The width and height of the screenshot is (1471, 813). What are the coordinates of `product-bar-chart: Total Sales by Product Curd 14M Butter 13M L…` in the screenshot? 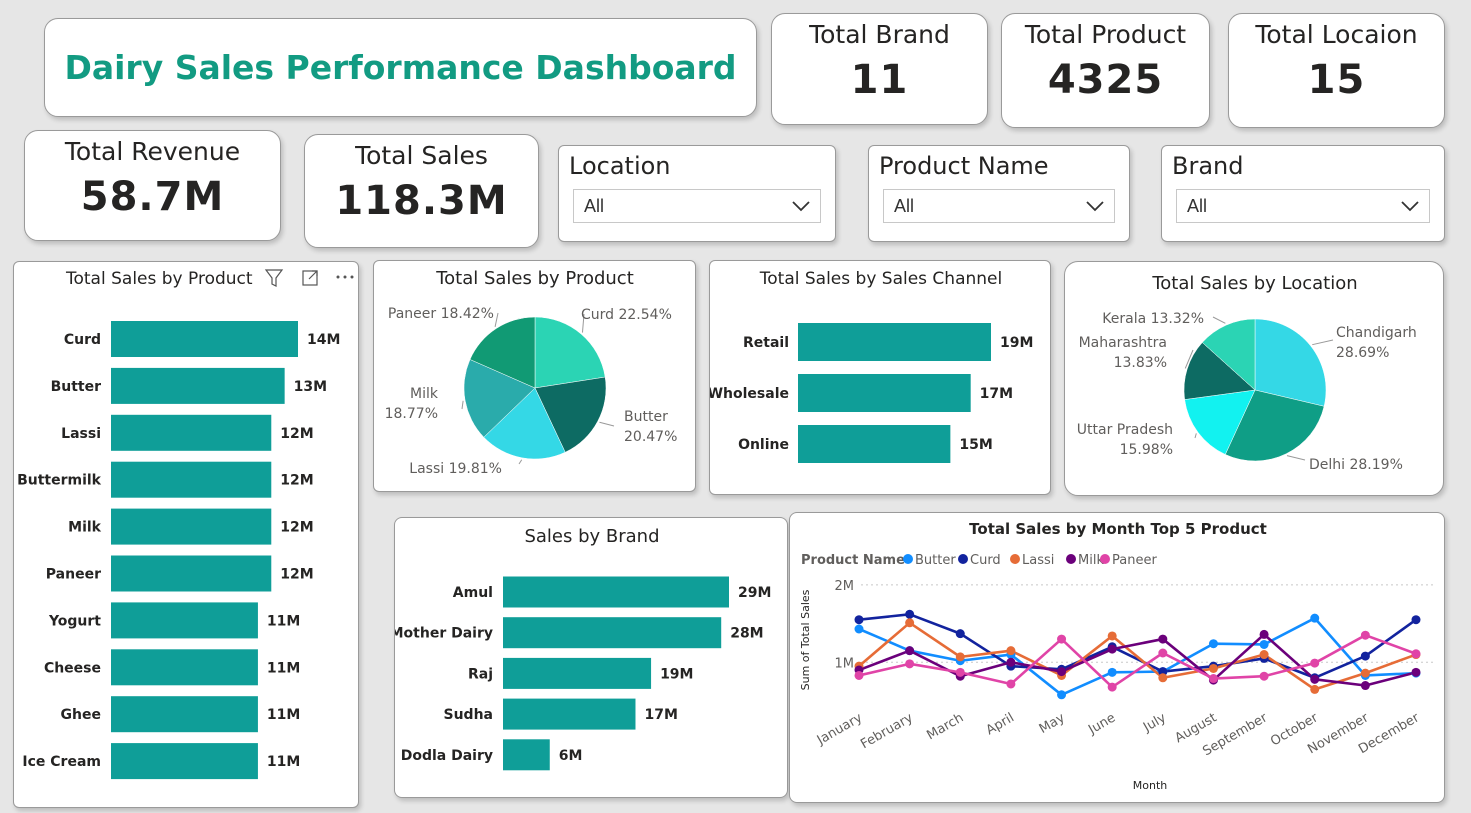 It's located at (185, 524).